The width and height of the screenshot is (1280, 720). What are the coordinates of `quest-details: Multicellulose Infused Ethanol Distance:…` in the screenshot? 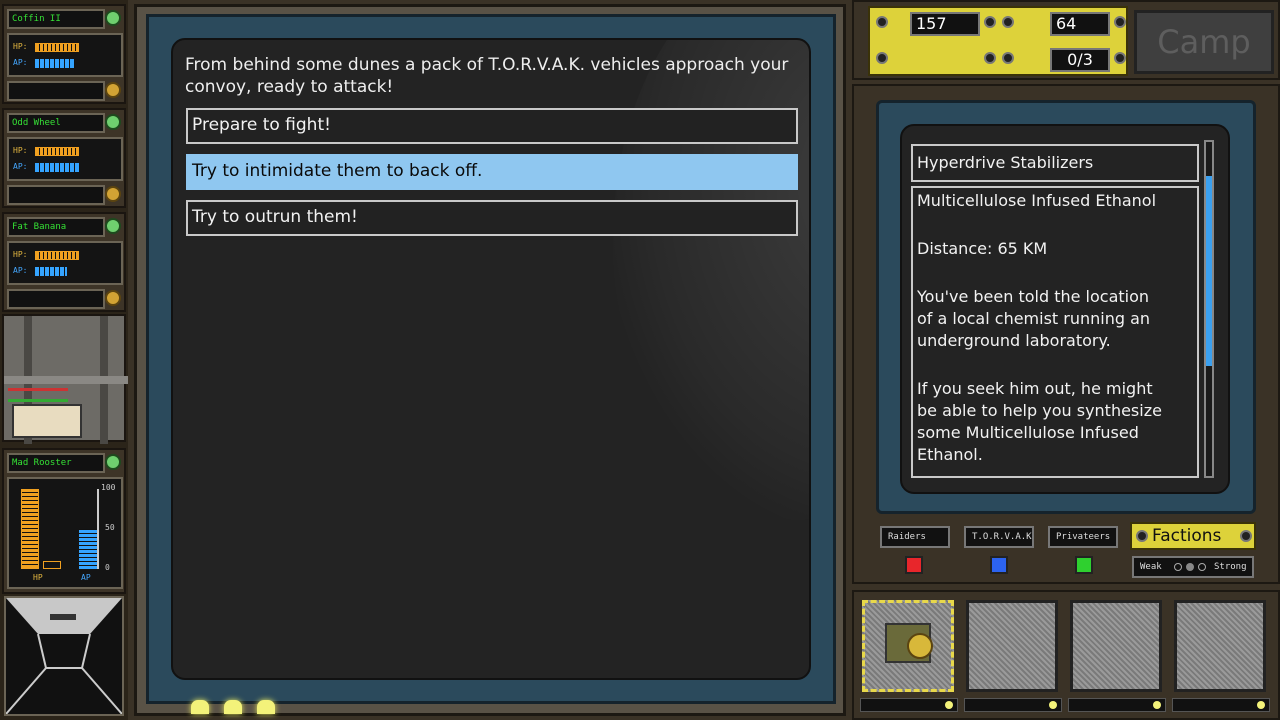 It's located at (1055, 332).